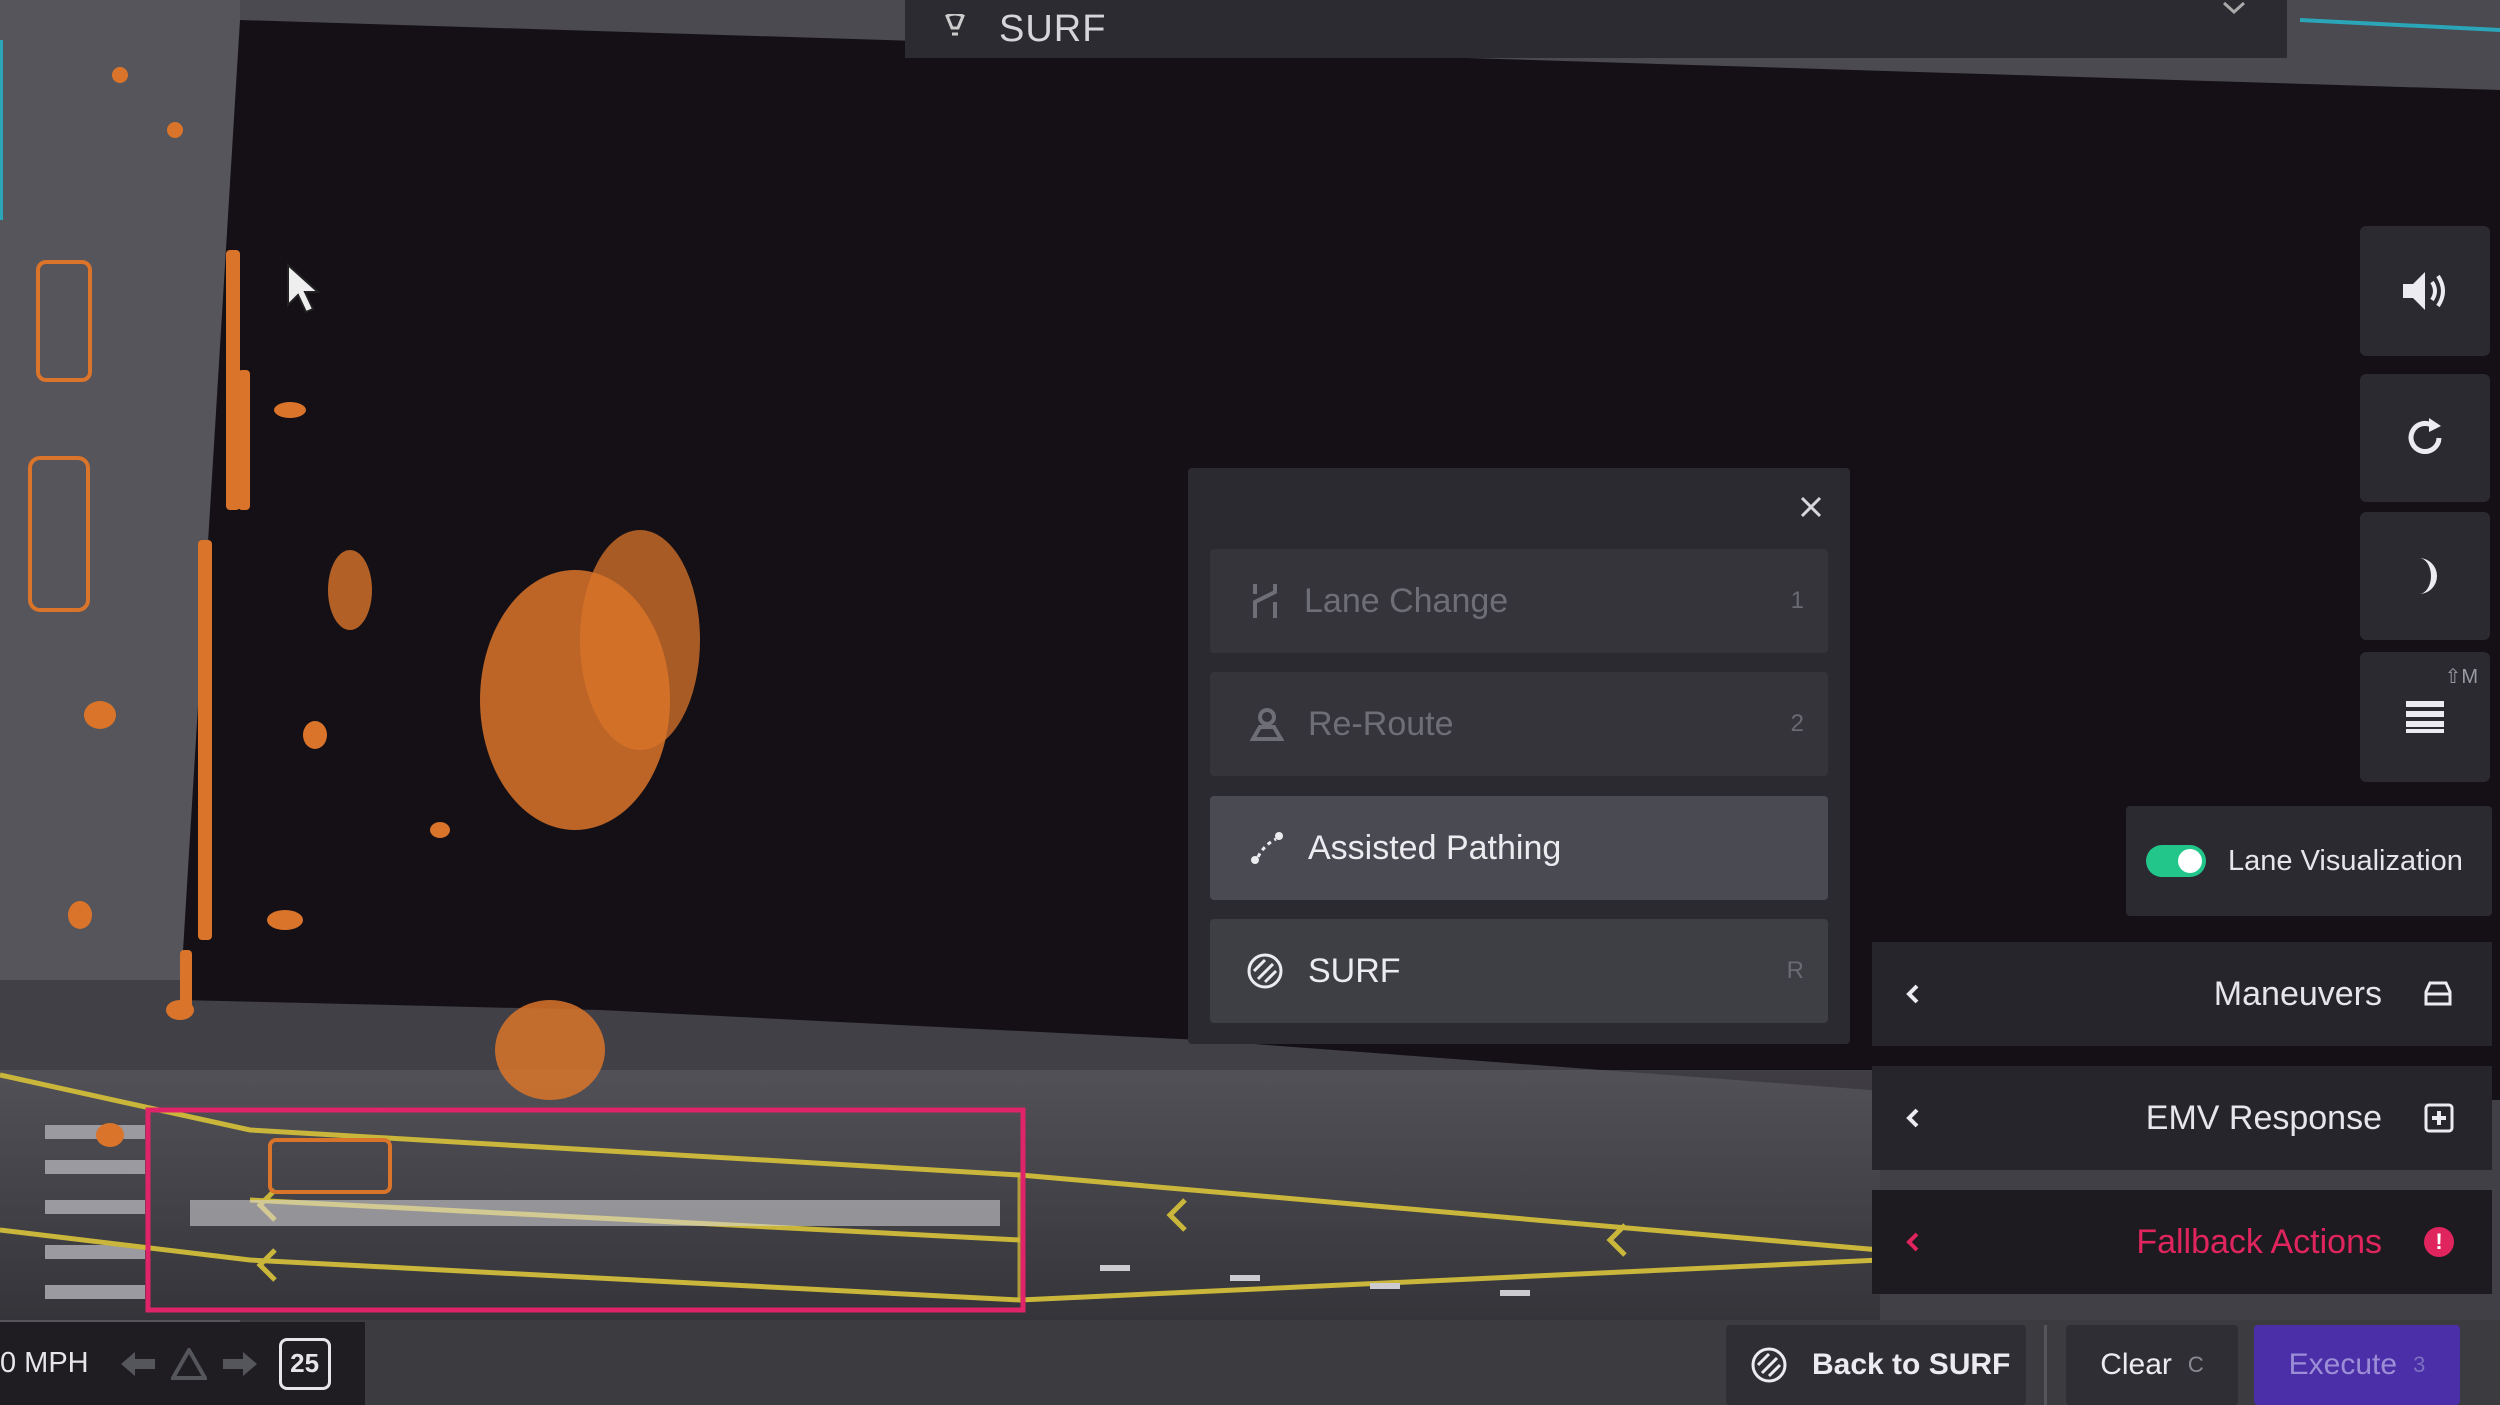  Describe the element at coordinates (2419, 1364) in the screenshot. I see `shortcut-key: 3` at that location.